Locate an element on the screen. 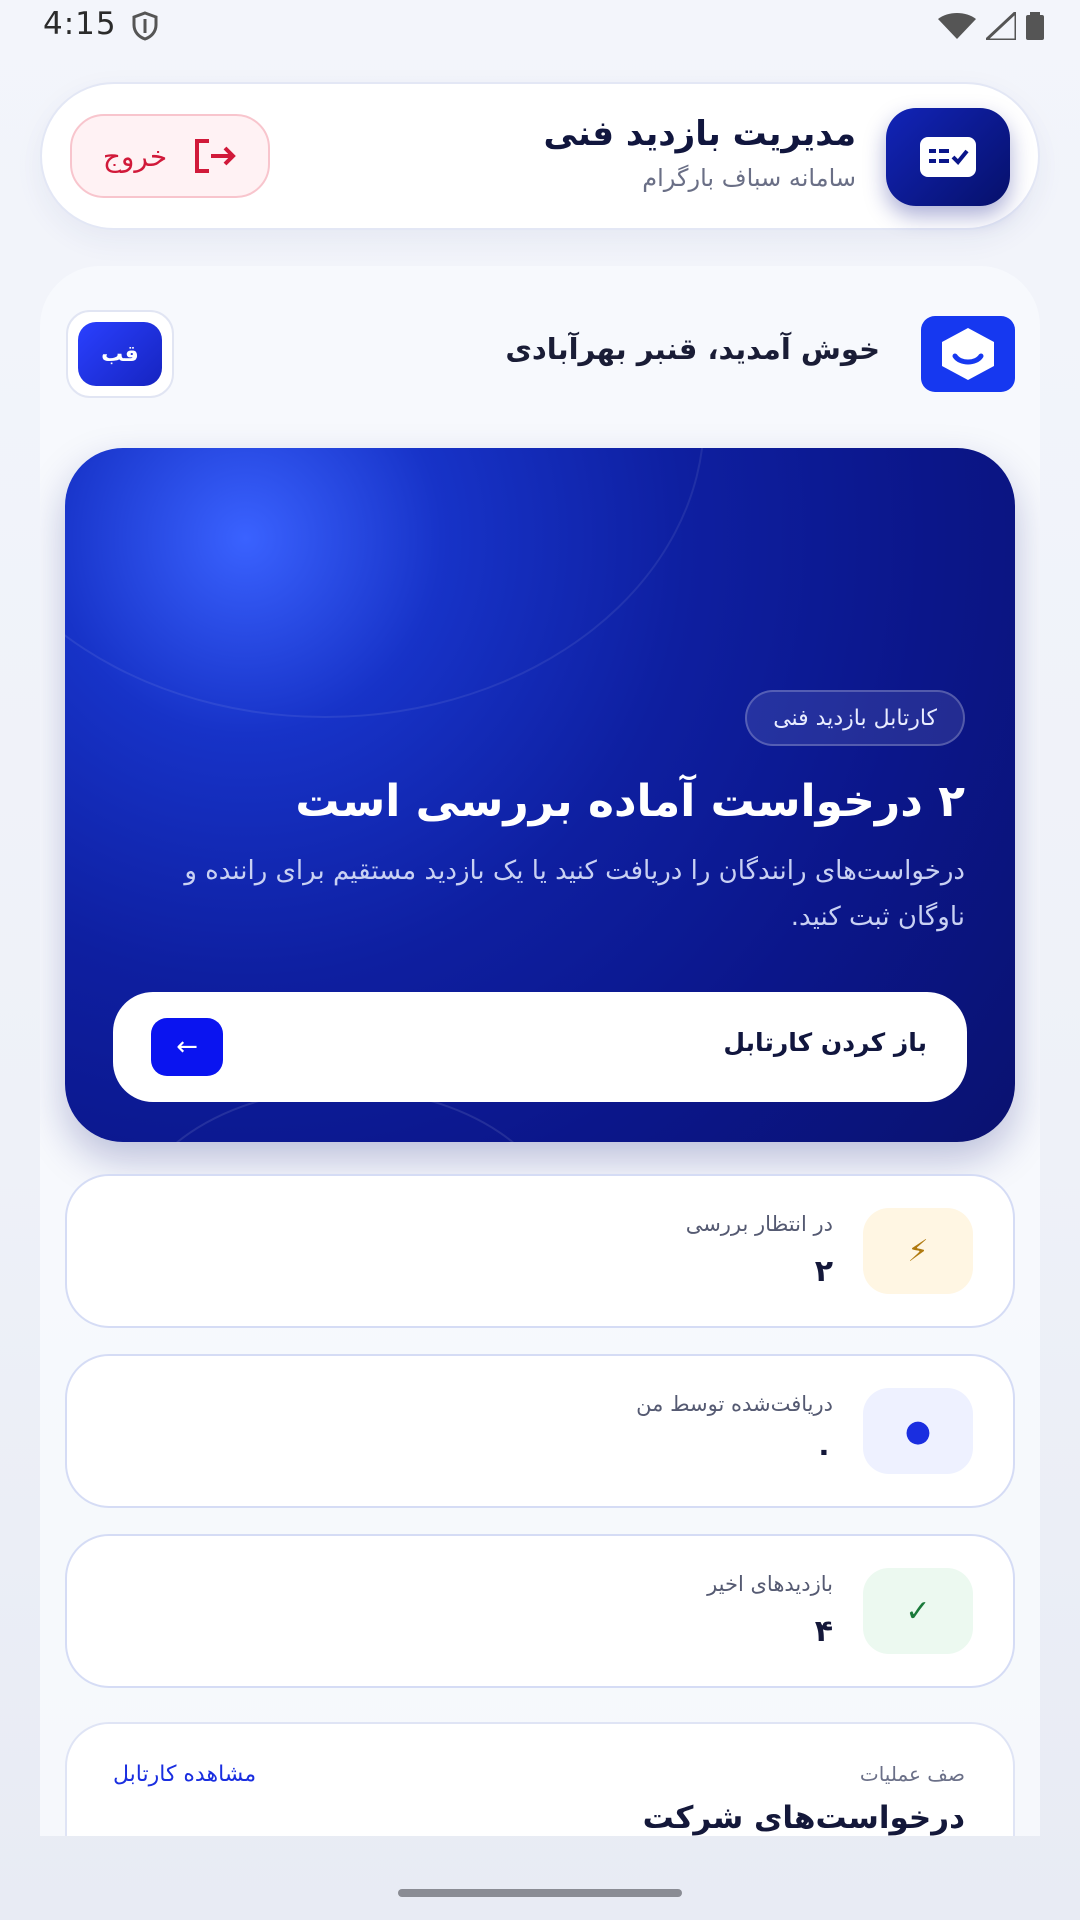 The image size is (1080, 1920). check-icon: ✓ is located at coordinates (918, 1611).